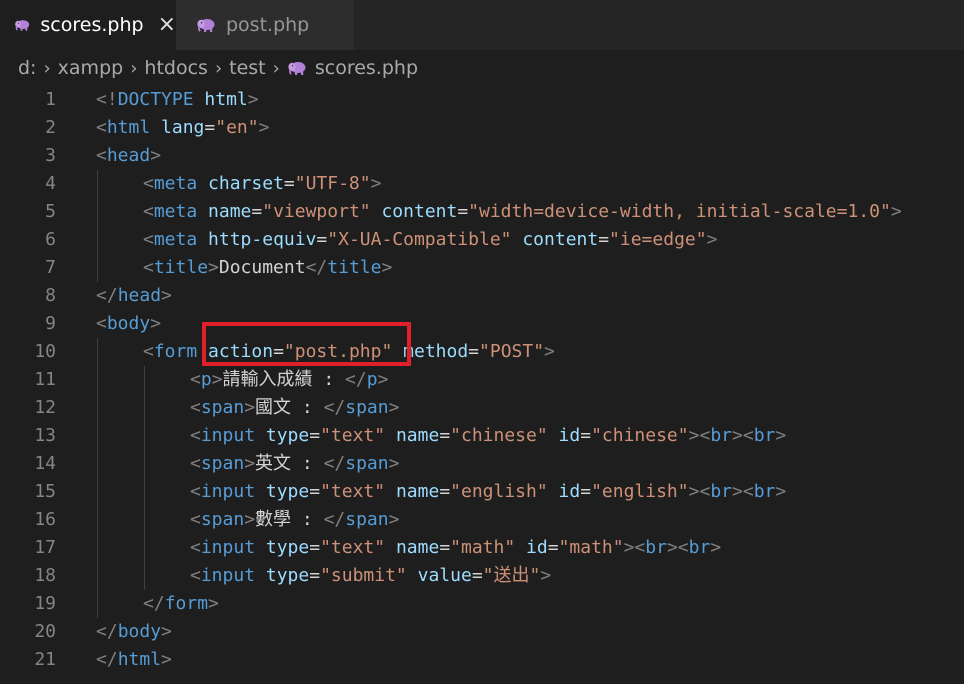  I want to click on code-line: 19 </form>, so click(482, 604).